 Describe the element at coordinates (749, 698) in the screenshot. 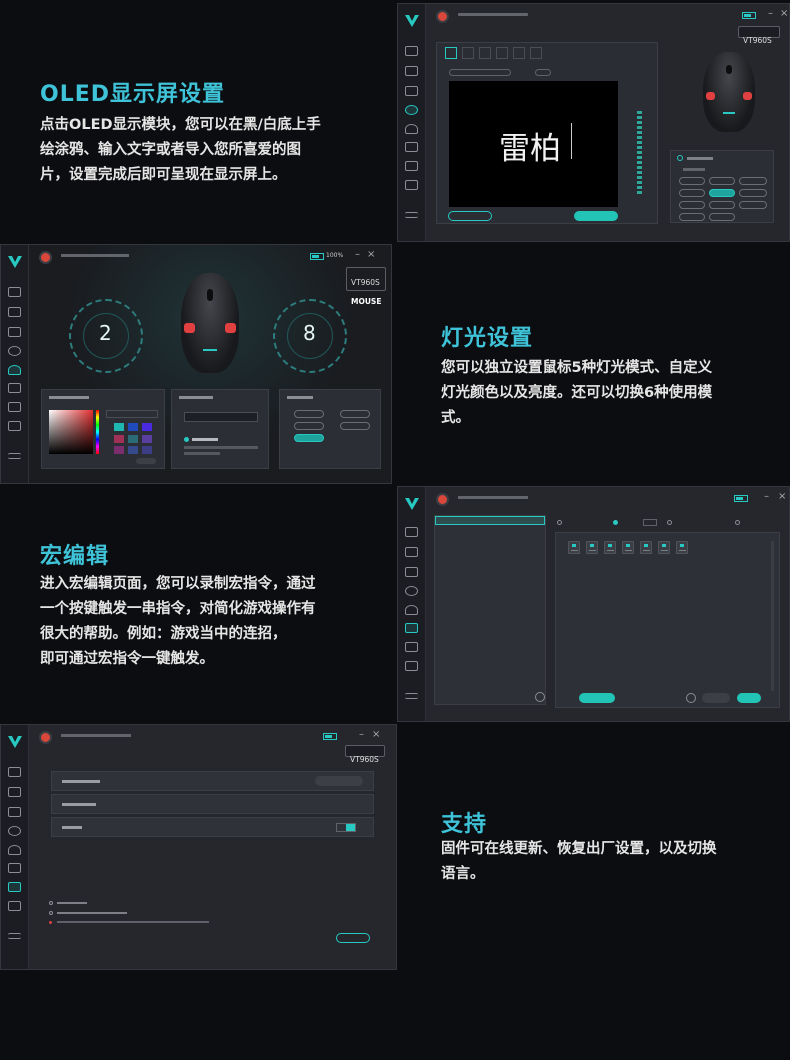

I see `save-macro-button` at that location.